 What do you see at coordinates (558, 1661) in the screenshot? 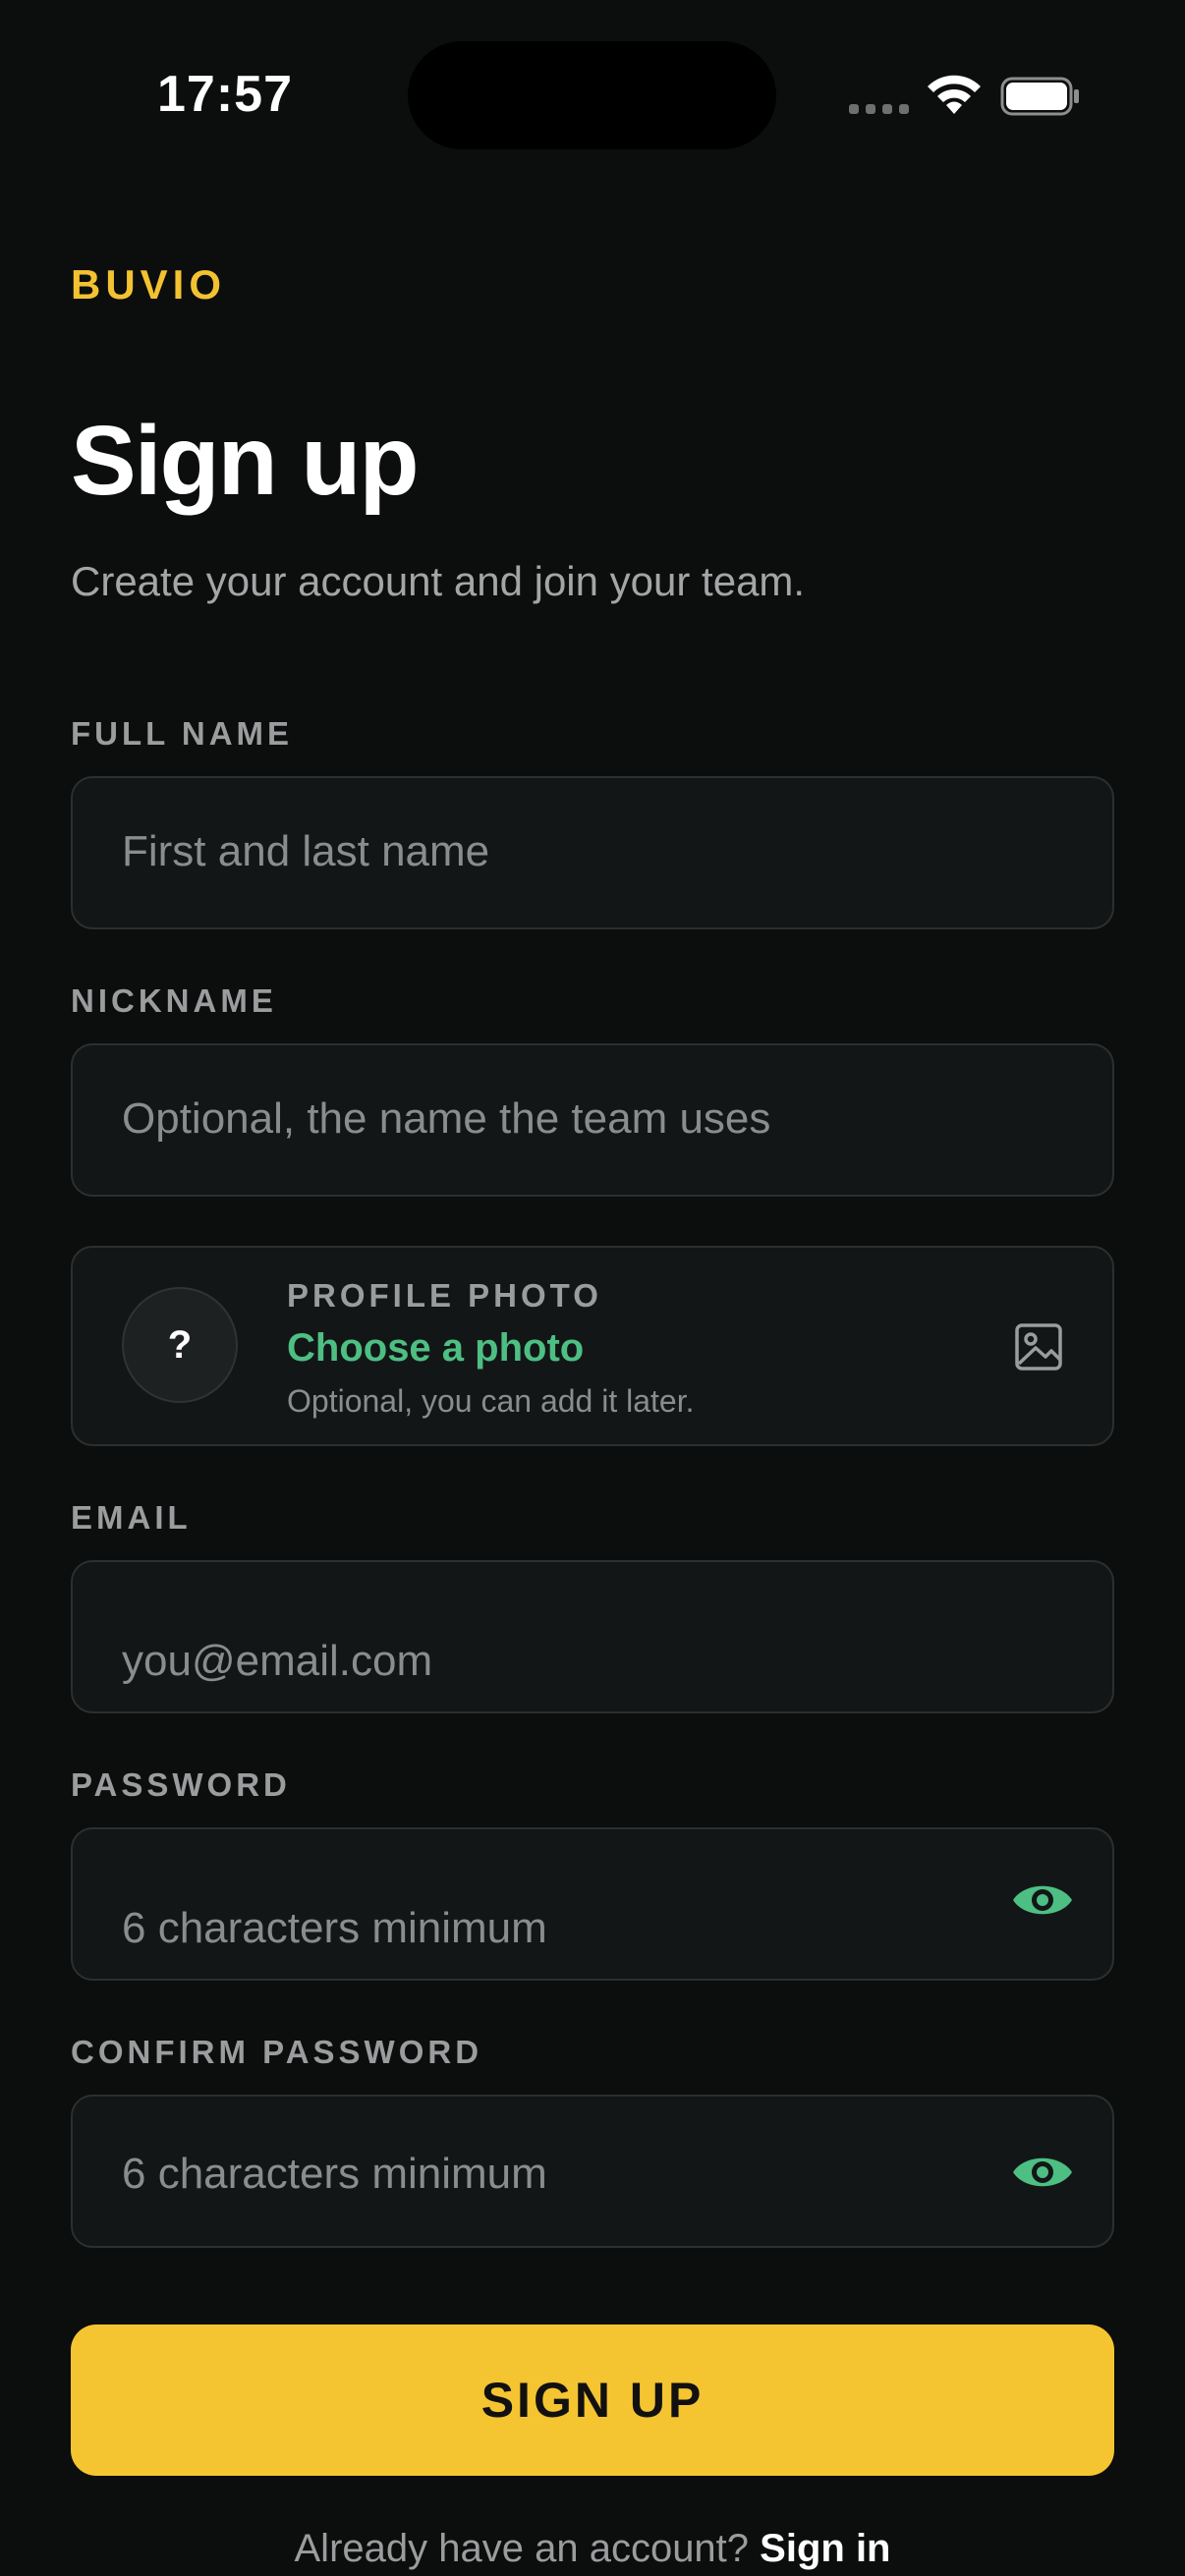
I see `email-input` at bounding box center [558, 1661].